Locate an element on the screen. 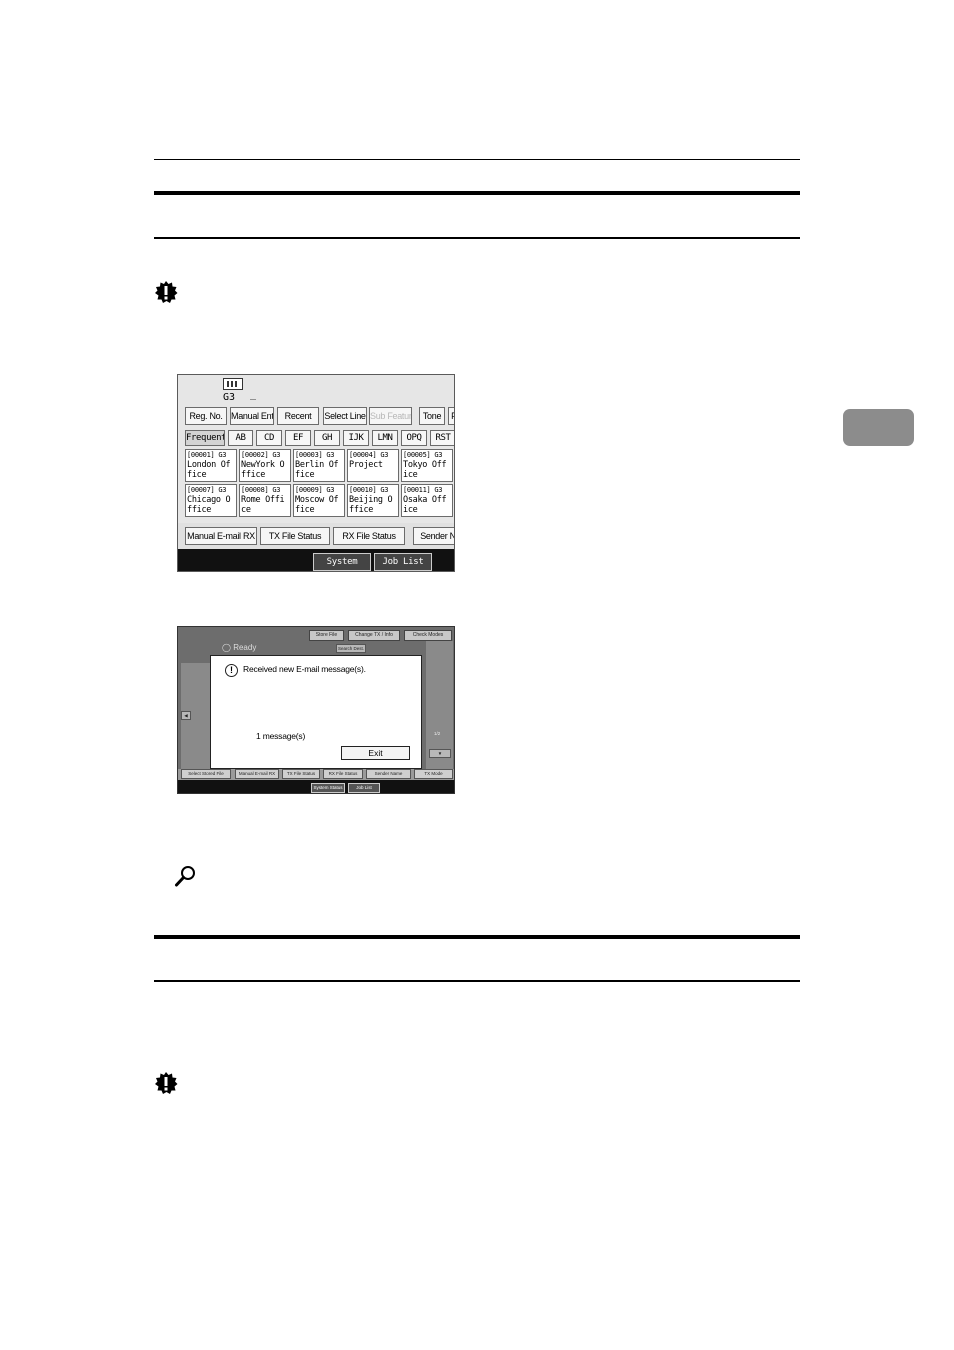 The image size is (954, 1350). dest-name: Moscow Office is located at coordinates (317, 505).